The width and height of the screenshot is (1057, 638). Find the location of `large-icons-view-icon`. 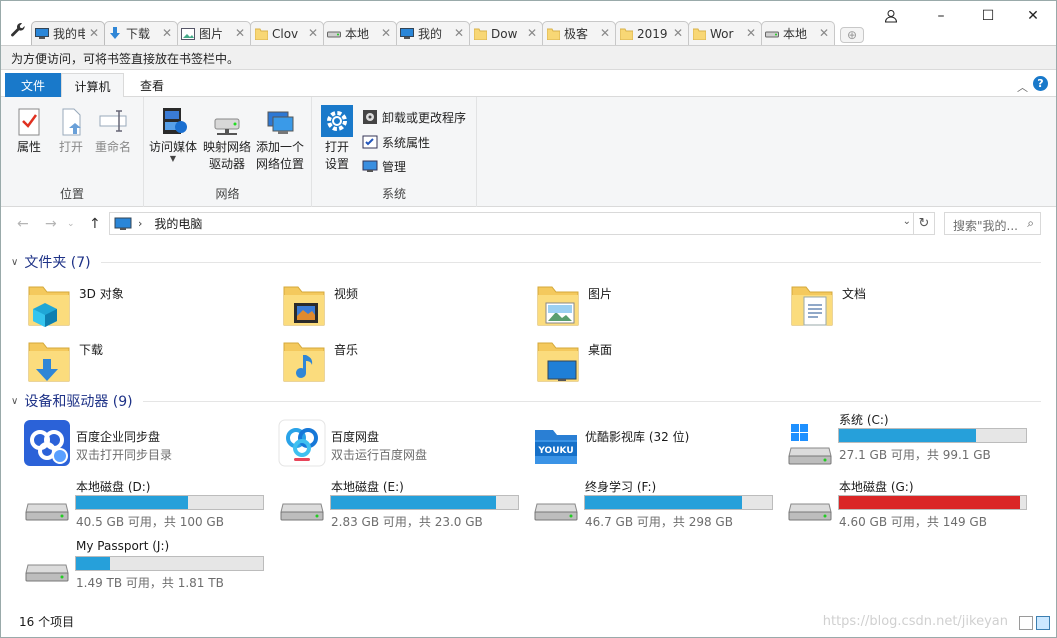

large-icons-view-icon is located at coordinates (1043, 623).